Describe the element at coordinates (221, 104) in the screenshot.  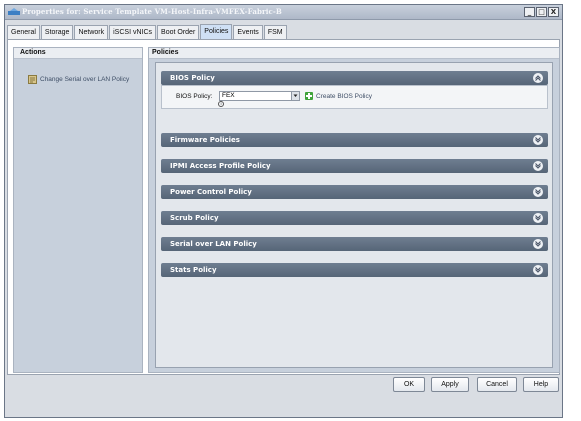
I see `info-icon: i` at that location.